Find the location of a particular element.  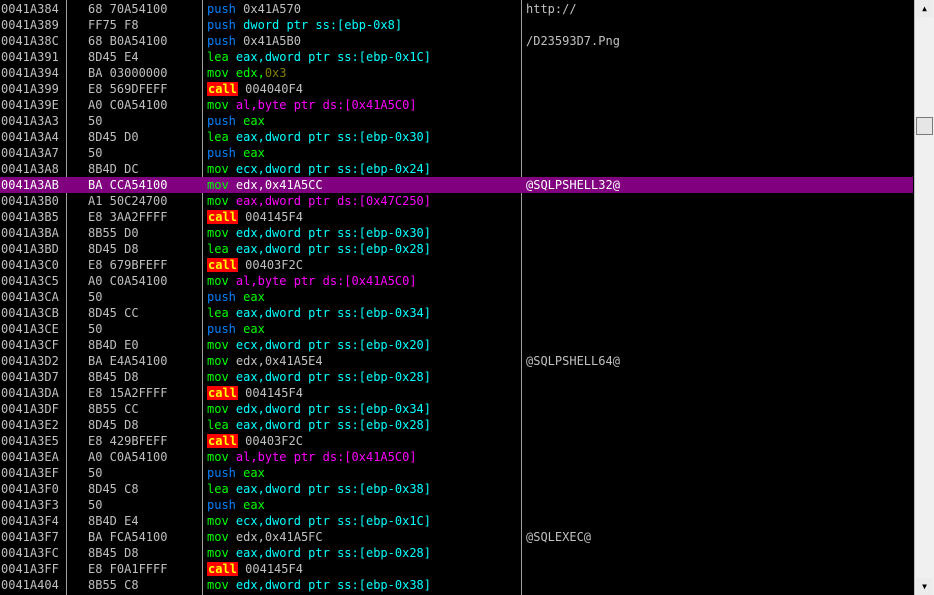

disassembly-cell: mov edx,dword ptr ss:[ebp-0x30] is located at coordinates (319, 233).